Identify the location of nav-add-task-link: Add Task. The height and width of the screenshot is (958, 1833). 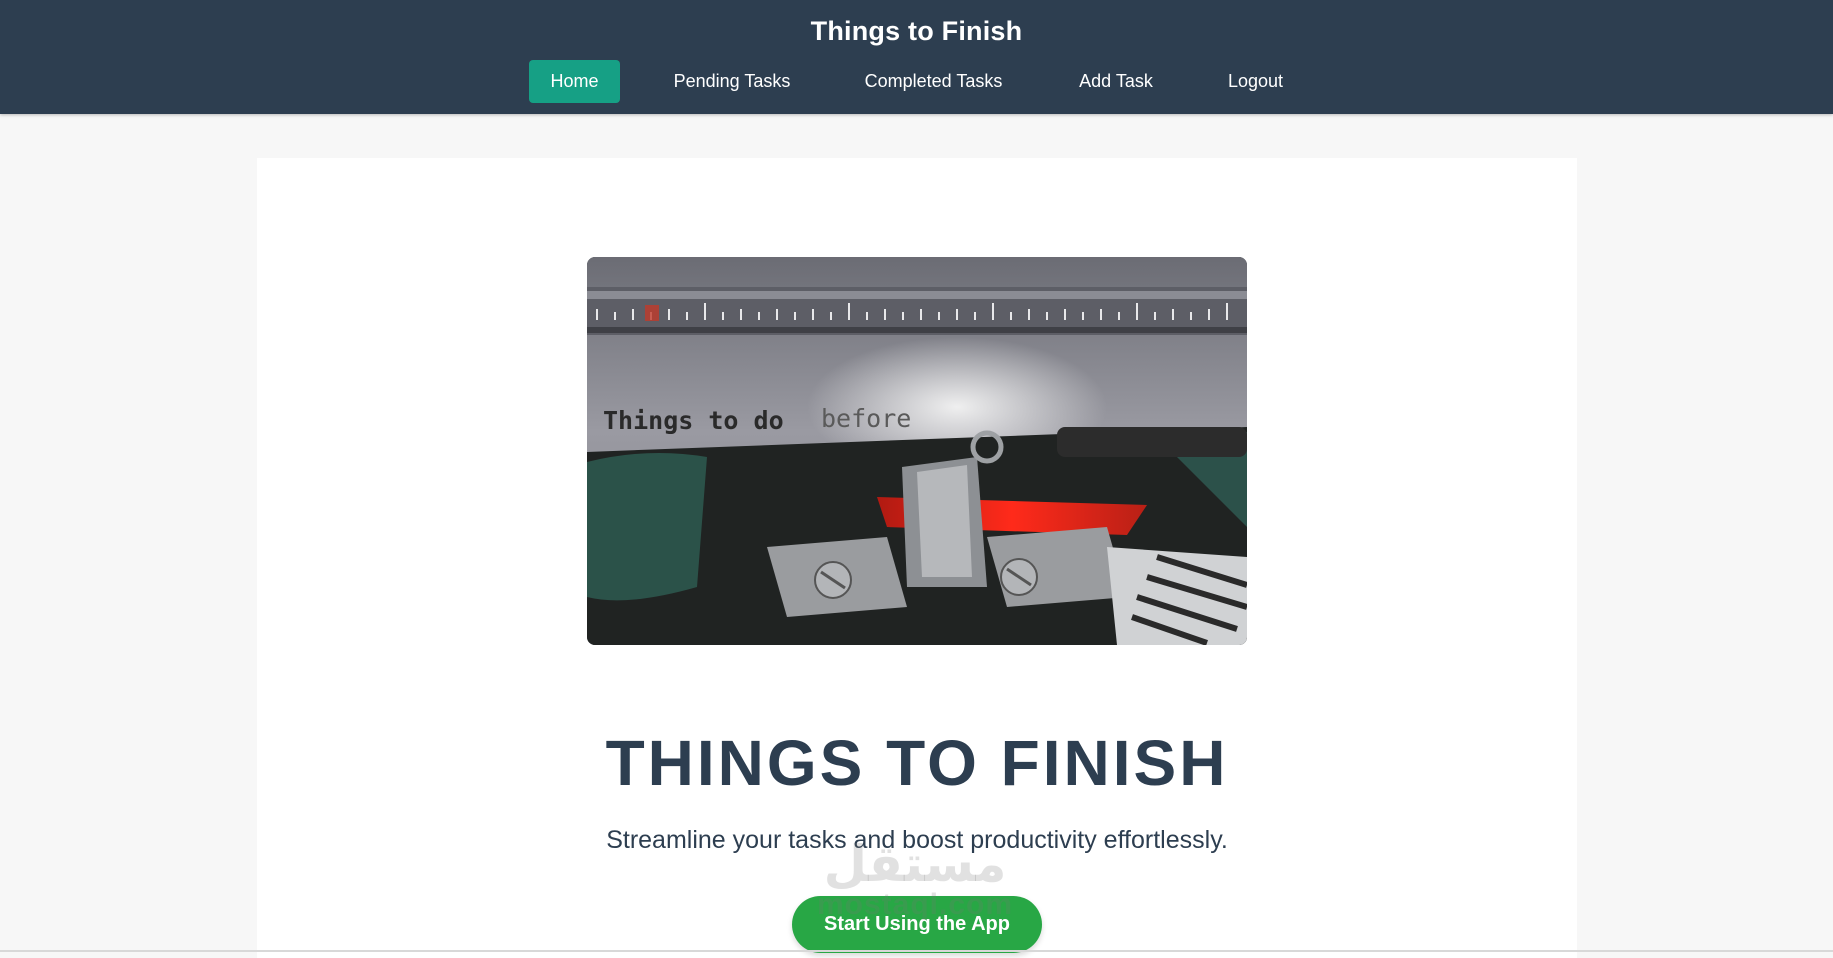
(1116, 81).